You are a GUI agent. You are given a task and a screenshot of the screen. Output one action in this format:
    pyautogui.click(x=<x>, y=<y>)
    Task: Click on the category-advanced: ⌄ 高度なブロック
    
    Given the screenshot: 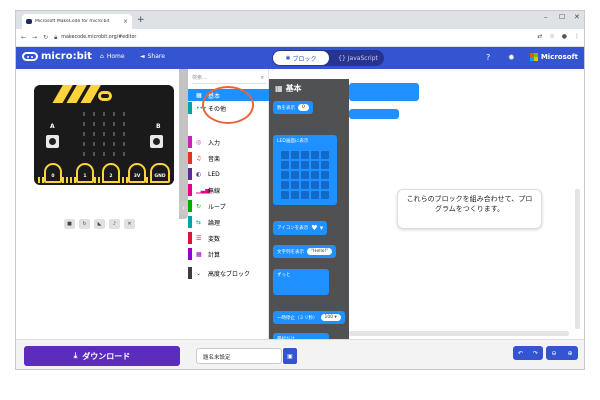 What is the action you would take?
    pyautogui.click(x=228, y=273)
    